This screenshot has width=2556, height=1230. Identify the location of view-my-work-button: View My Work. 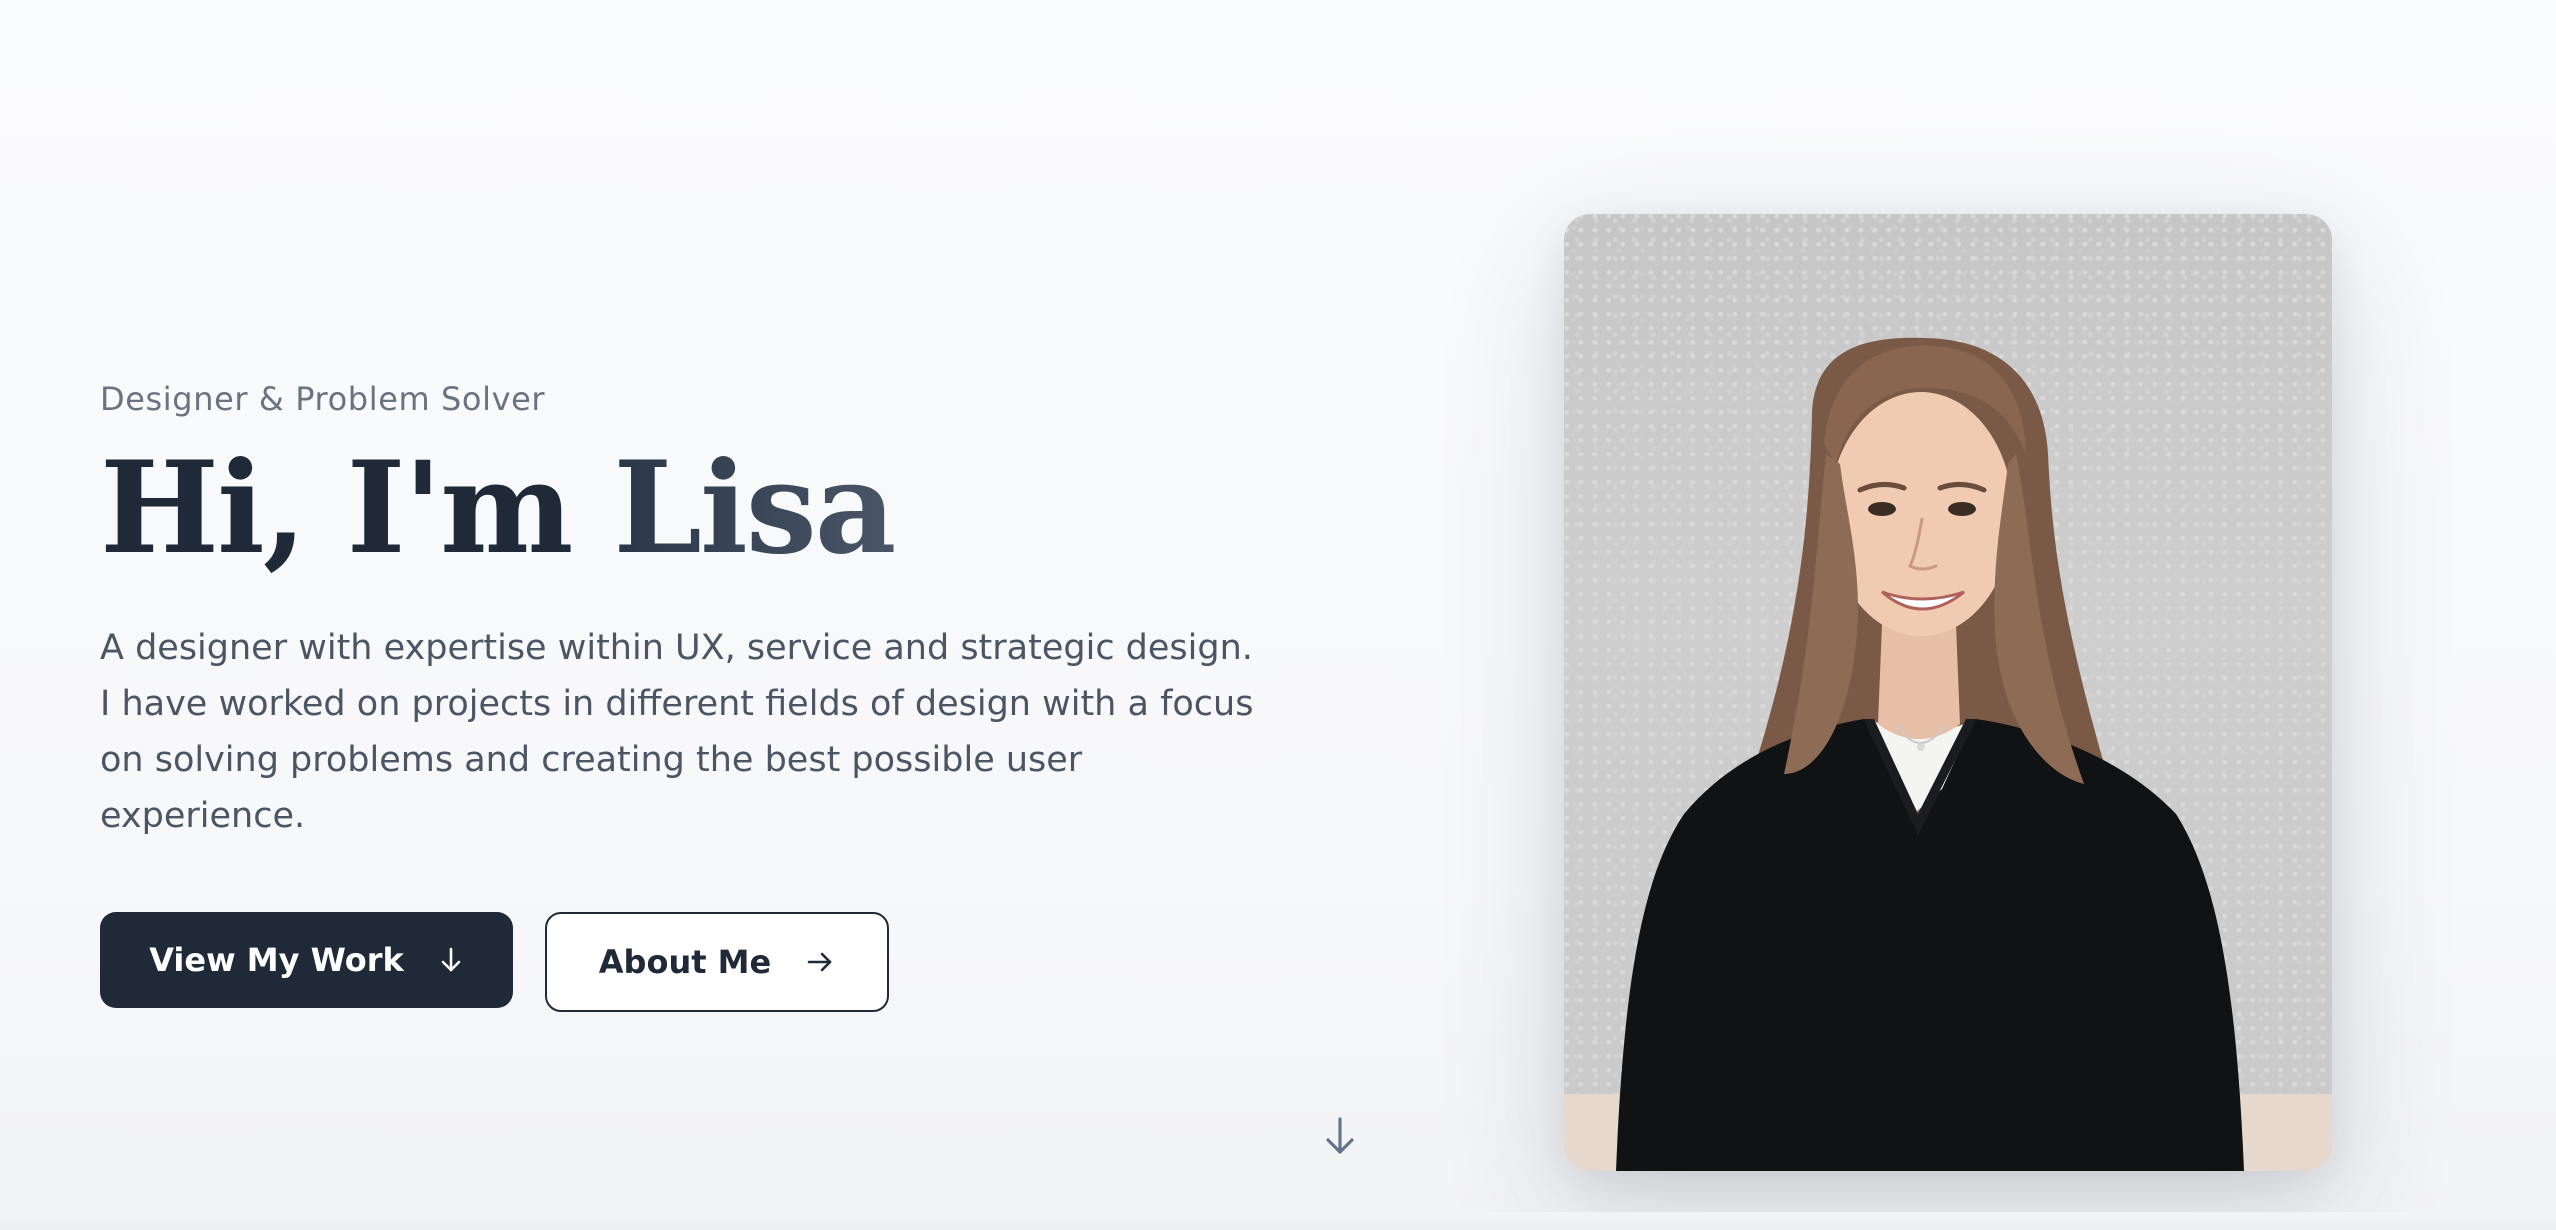
(306, 960).